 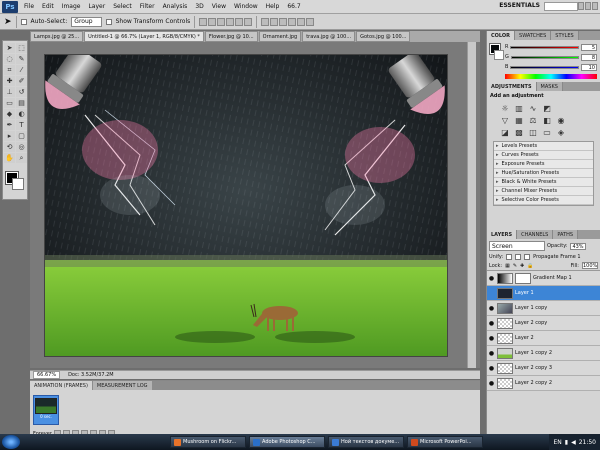 What do you see at coordinates (549, 86) in the screenshot?
I see `tab-masks: MASKS` at bounding box center [549, 86].